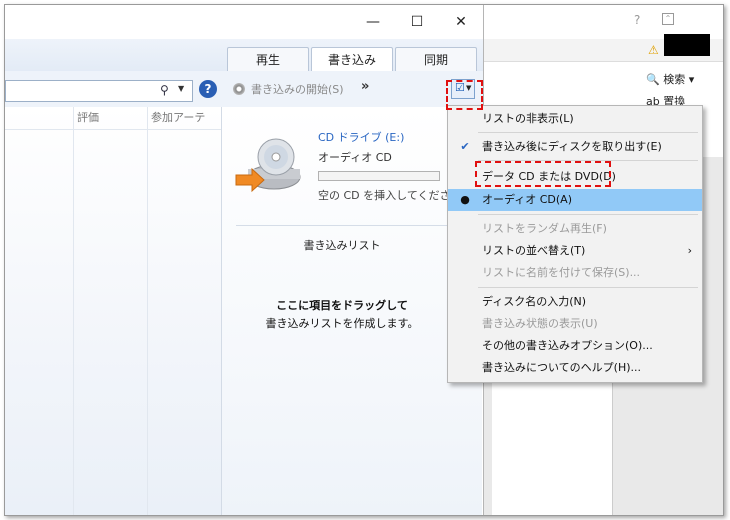 The width and height of the screenshot is (730, 520). I want to click on warning-icon: ⚠, so click(653, 50).